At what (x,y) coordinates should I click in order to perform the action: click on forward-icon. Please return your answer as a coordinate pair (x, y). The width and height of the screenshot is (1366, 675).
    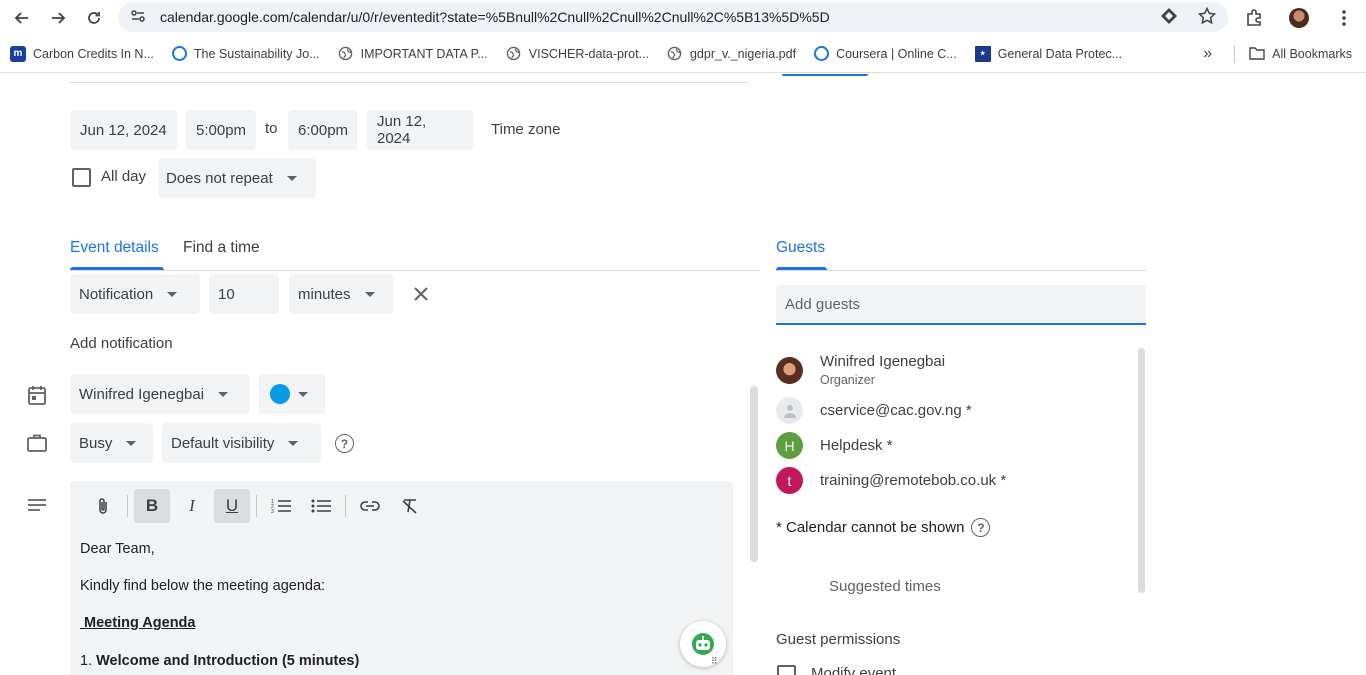
    Looking at the image, I should click on (58, 17).